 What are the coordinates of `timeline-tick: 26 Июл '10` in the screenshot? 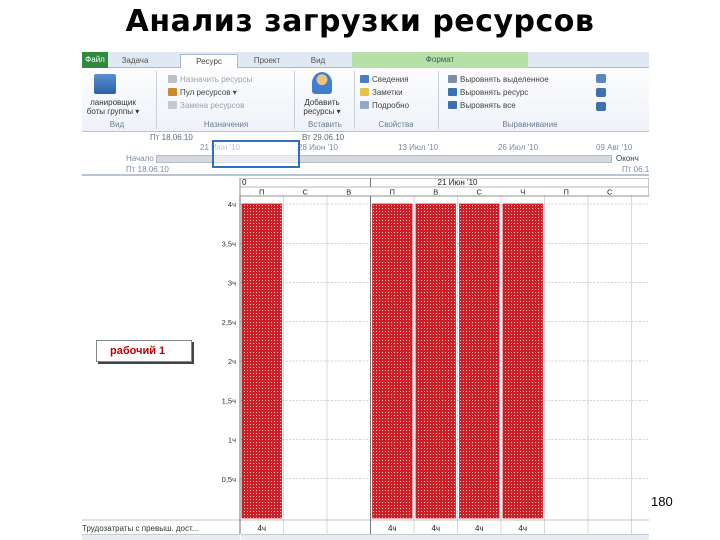 It's located at (518, 147).